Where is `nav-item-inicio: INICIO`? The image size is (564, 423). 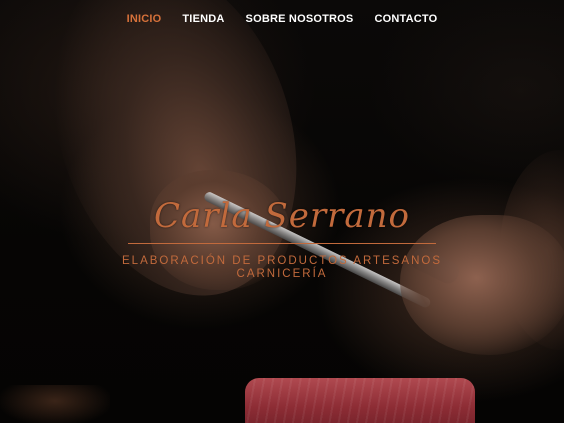 nav-item-inicio: INICIO is located at coordinates (144, 19).